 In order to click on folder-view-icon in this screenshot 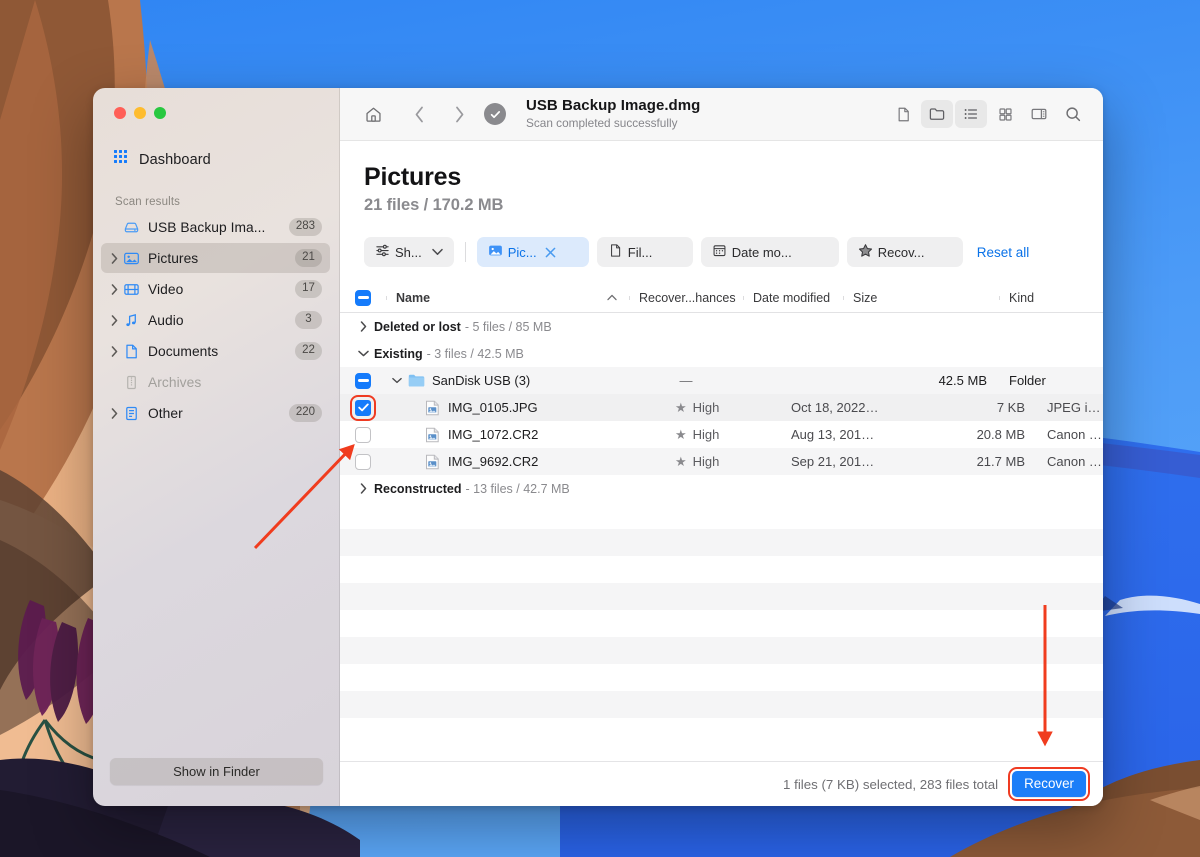, I will do `click(937, 114)`.